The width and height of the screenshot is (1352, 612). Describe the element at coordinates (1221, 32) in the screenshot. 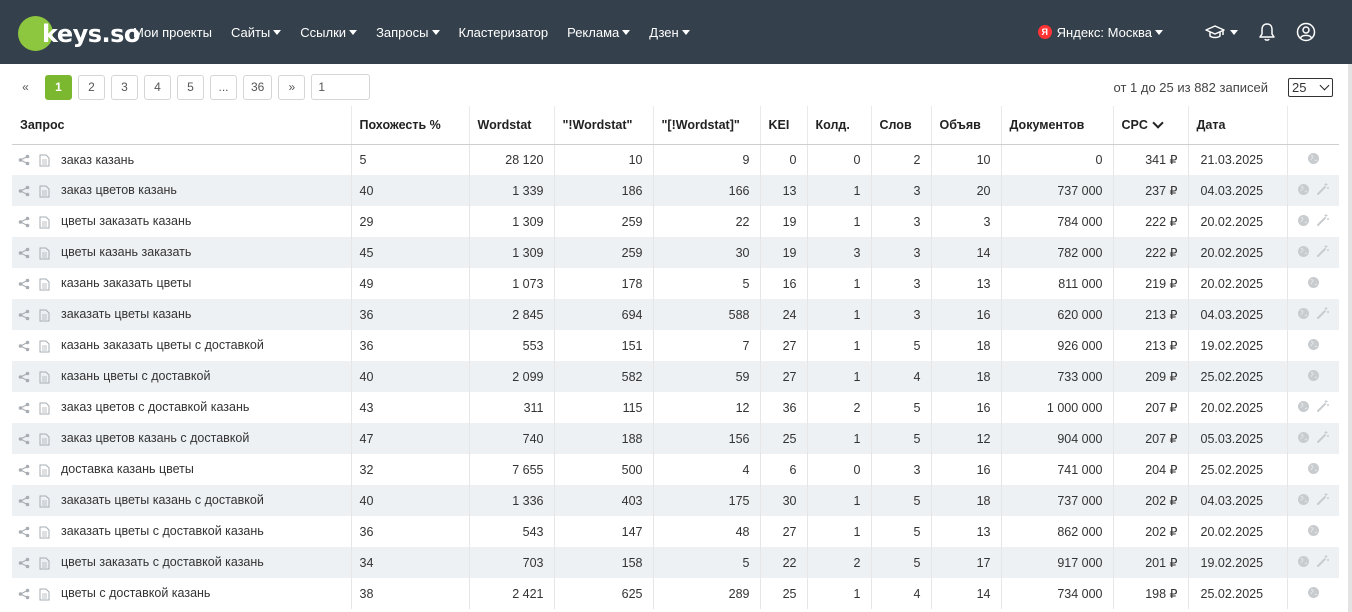

I see `education-menu` at that location.